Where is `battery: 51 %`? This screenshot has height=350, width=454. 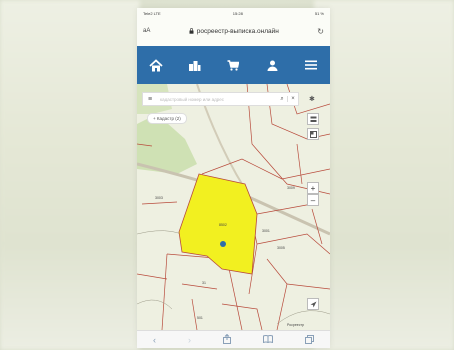 battery: 51 % is located at coordinates (319, 13).